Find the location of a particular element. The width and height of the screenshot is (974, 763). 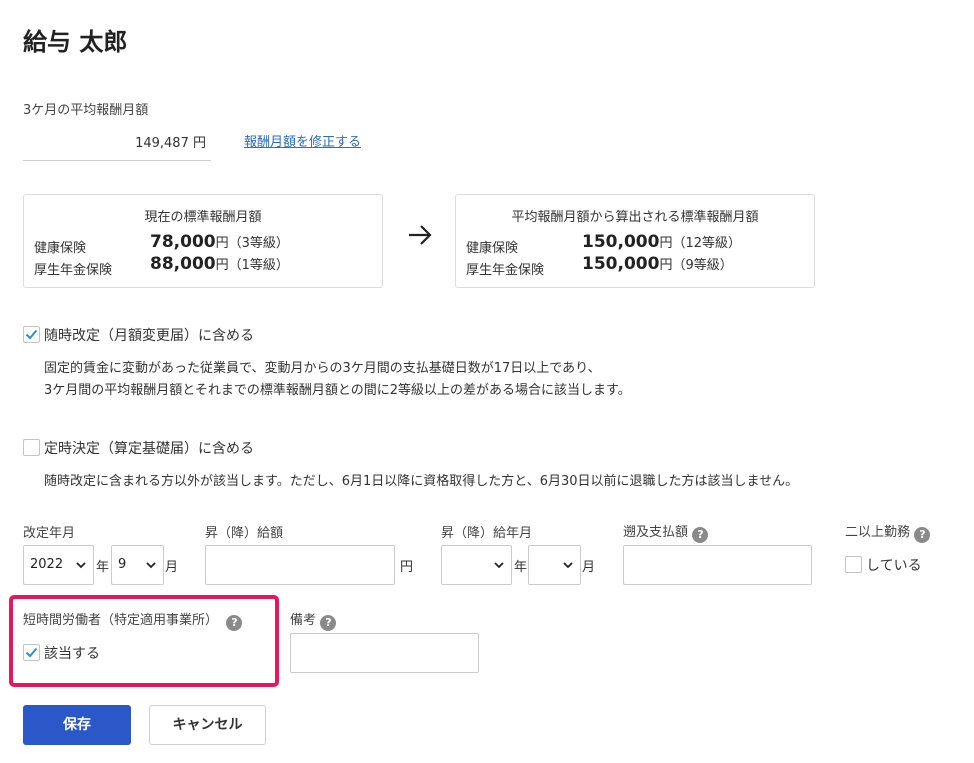

current-health-label: 健康保険 is located at coordinates (60, 248).